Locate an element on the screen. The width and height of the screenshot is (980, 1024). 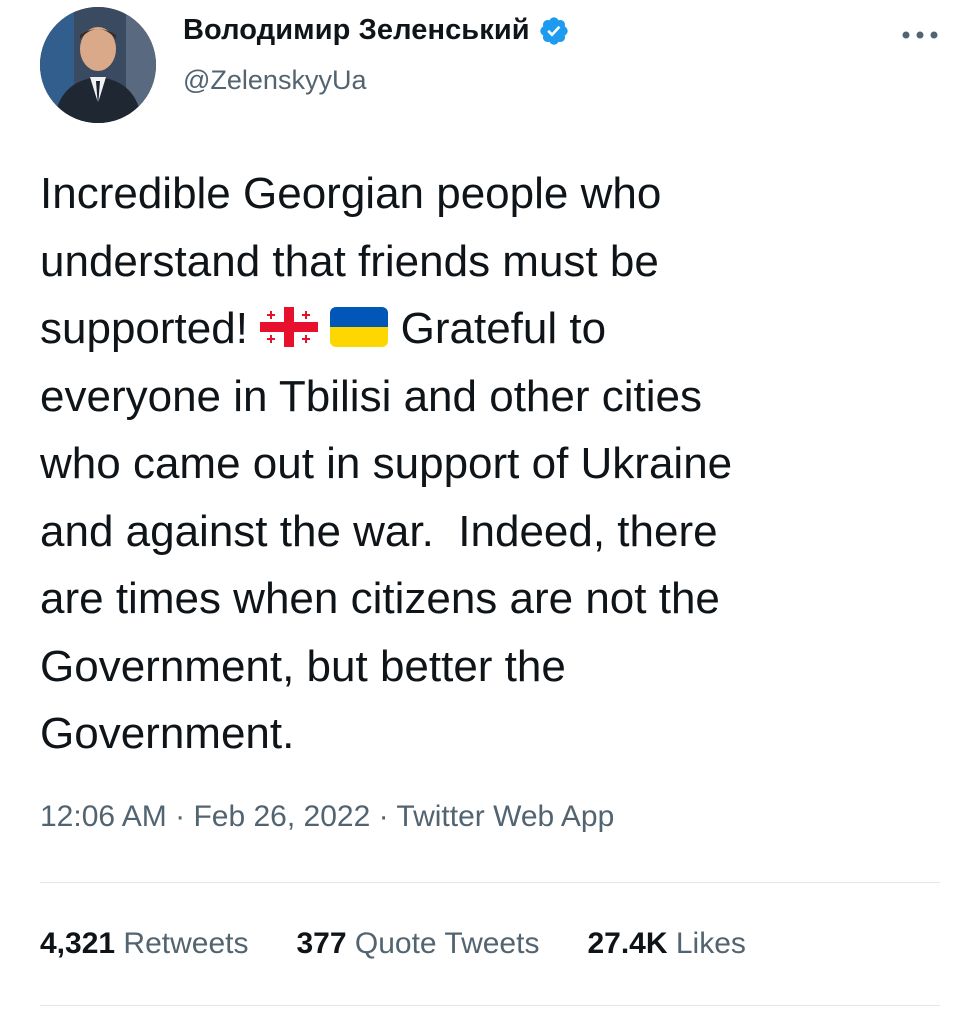
tweet-line: supported! is located at coordinates (150, 328).